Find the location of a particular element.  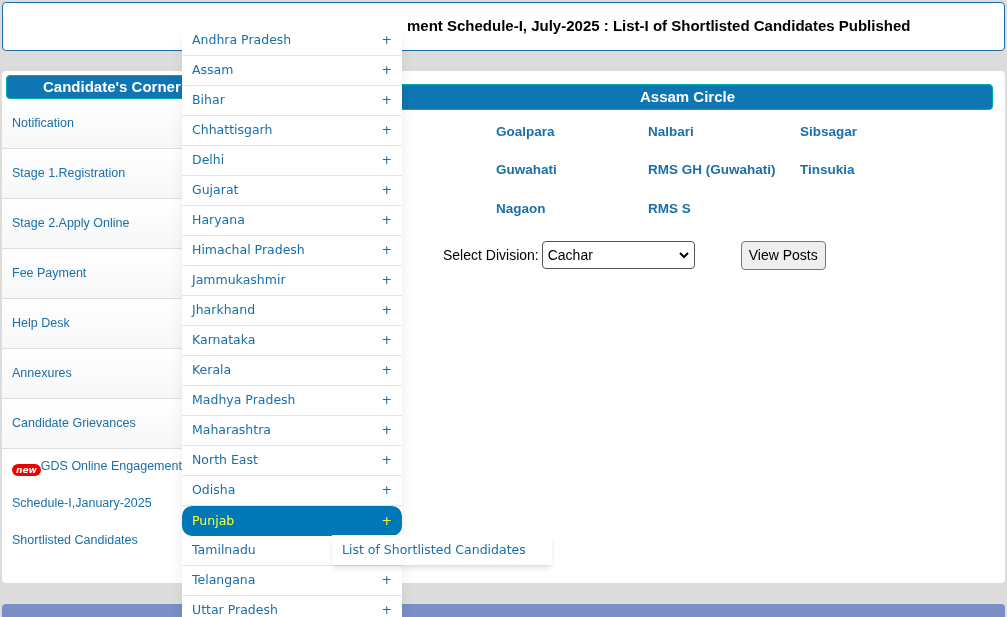

sidebar-link: Notification is located at coordinates (43, 123).